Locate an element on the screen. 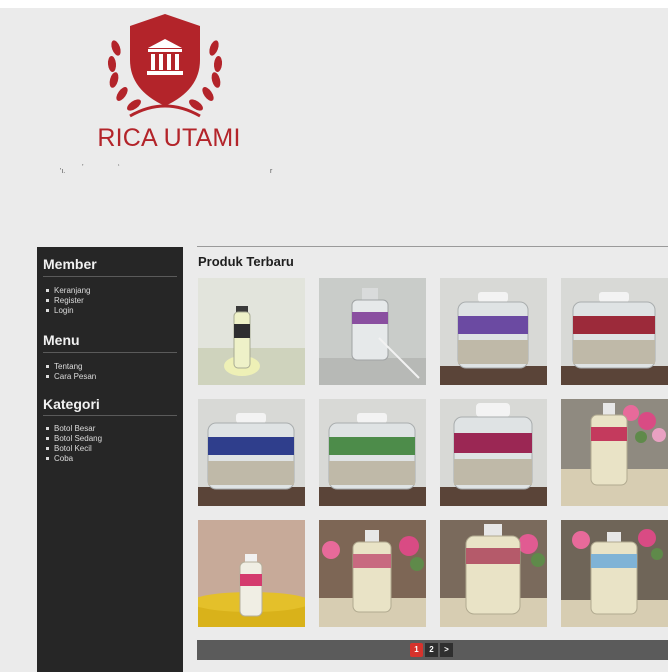 The width and height of the screenshot is (668, 672). sidebar-heading-kategori: Kategori is located at coordinates (71, 404).